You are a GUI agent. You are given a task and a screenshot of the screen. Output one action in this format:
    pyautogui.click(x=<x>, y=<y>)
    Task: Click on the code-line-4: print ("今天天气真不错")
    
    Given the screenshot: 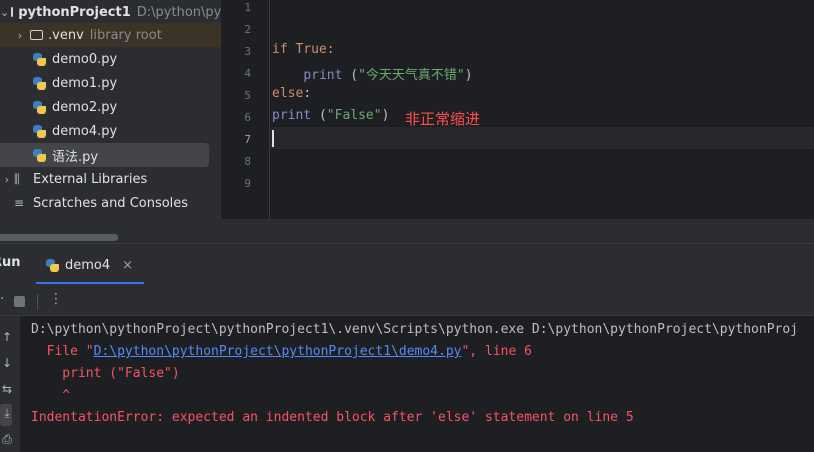 What is the action you would take?
    pyautogui.click(x=372, y=73)
    